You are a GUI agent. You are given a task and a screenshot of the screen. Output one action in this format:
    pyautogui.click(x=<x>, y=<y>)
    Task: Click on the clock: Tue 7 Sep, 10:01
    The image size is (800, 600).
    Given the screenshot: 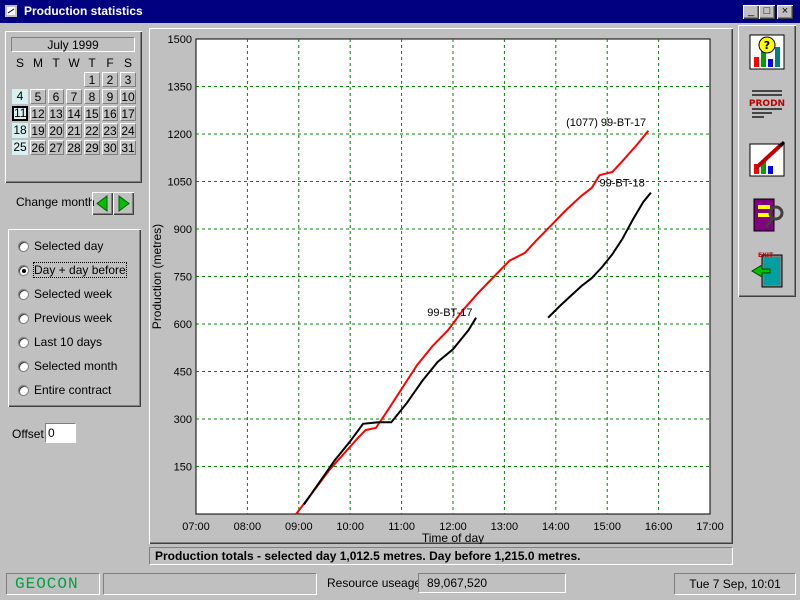 What is the action you would take?
    pyautogui.click(x=735, y=584)
    